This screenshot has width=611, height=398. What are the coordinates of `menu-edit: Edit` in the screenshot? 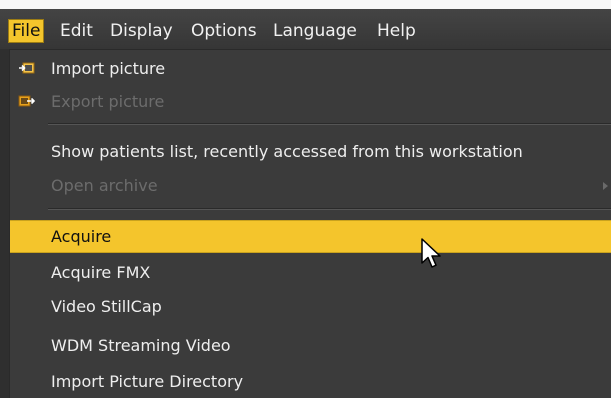 It's located at (76, 31).